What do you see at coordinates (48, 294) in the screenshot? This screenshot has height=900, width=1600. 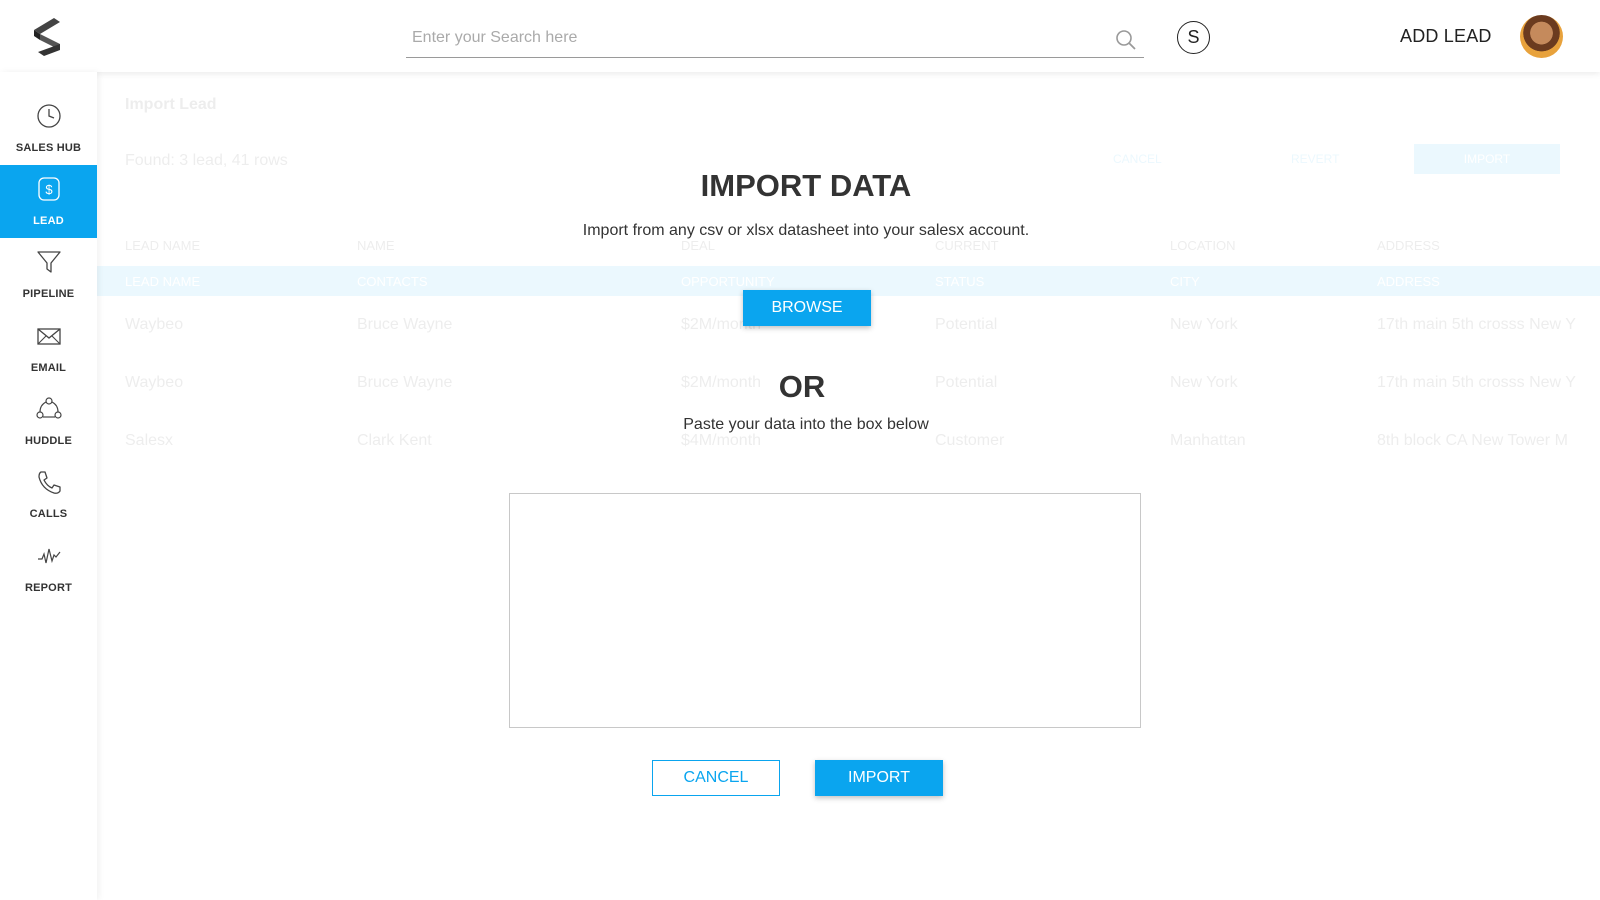 I see `sidebar-item-label: PIPELINE` at bounding box center [48, 294].